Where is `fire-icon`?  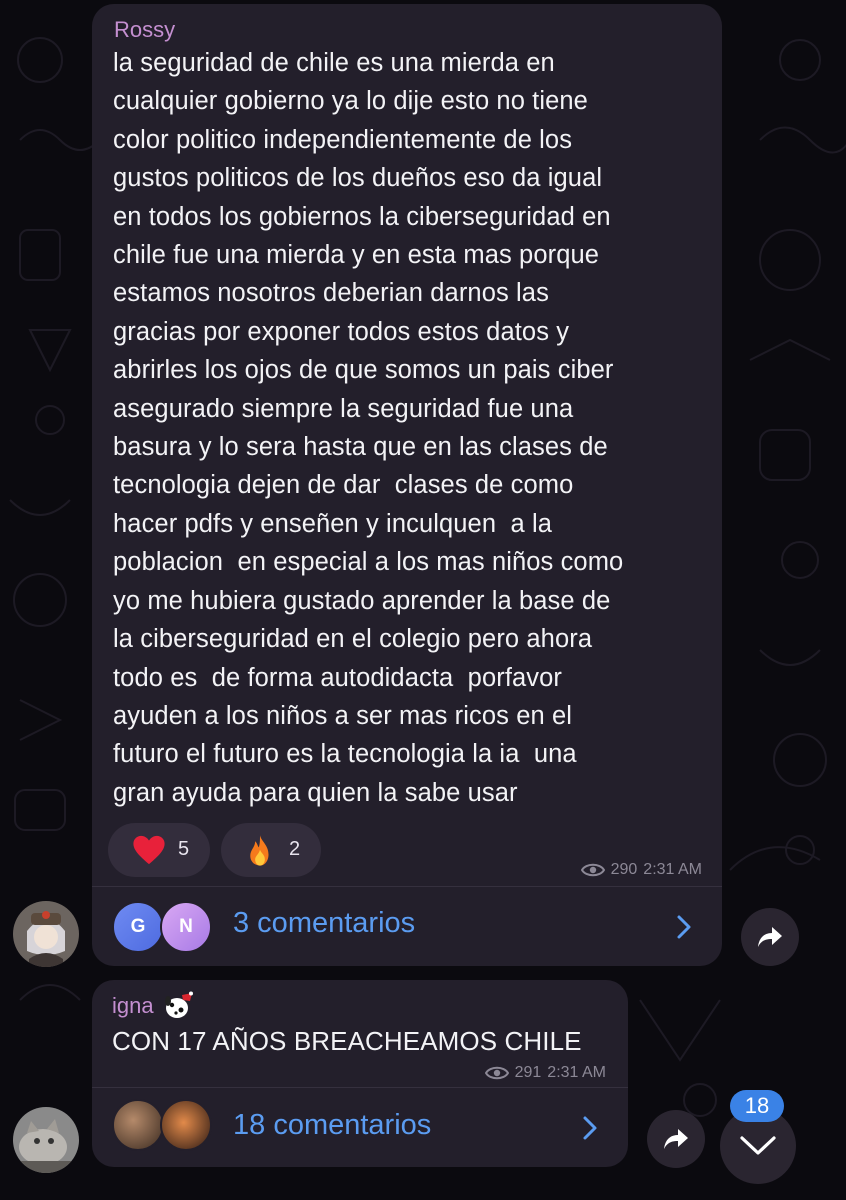
fire-icon is located at coordinates (259, 850).